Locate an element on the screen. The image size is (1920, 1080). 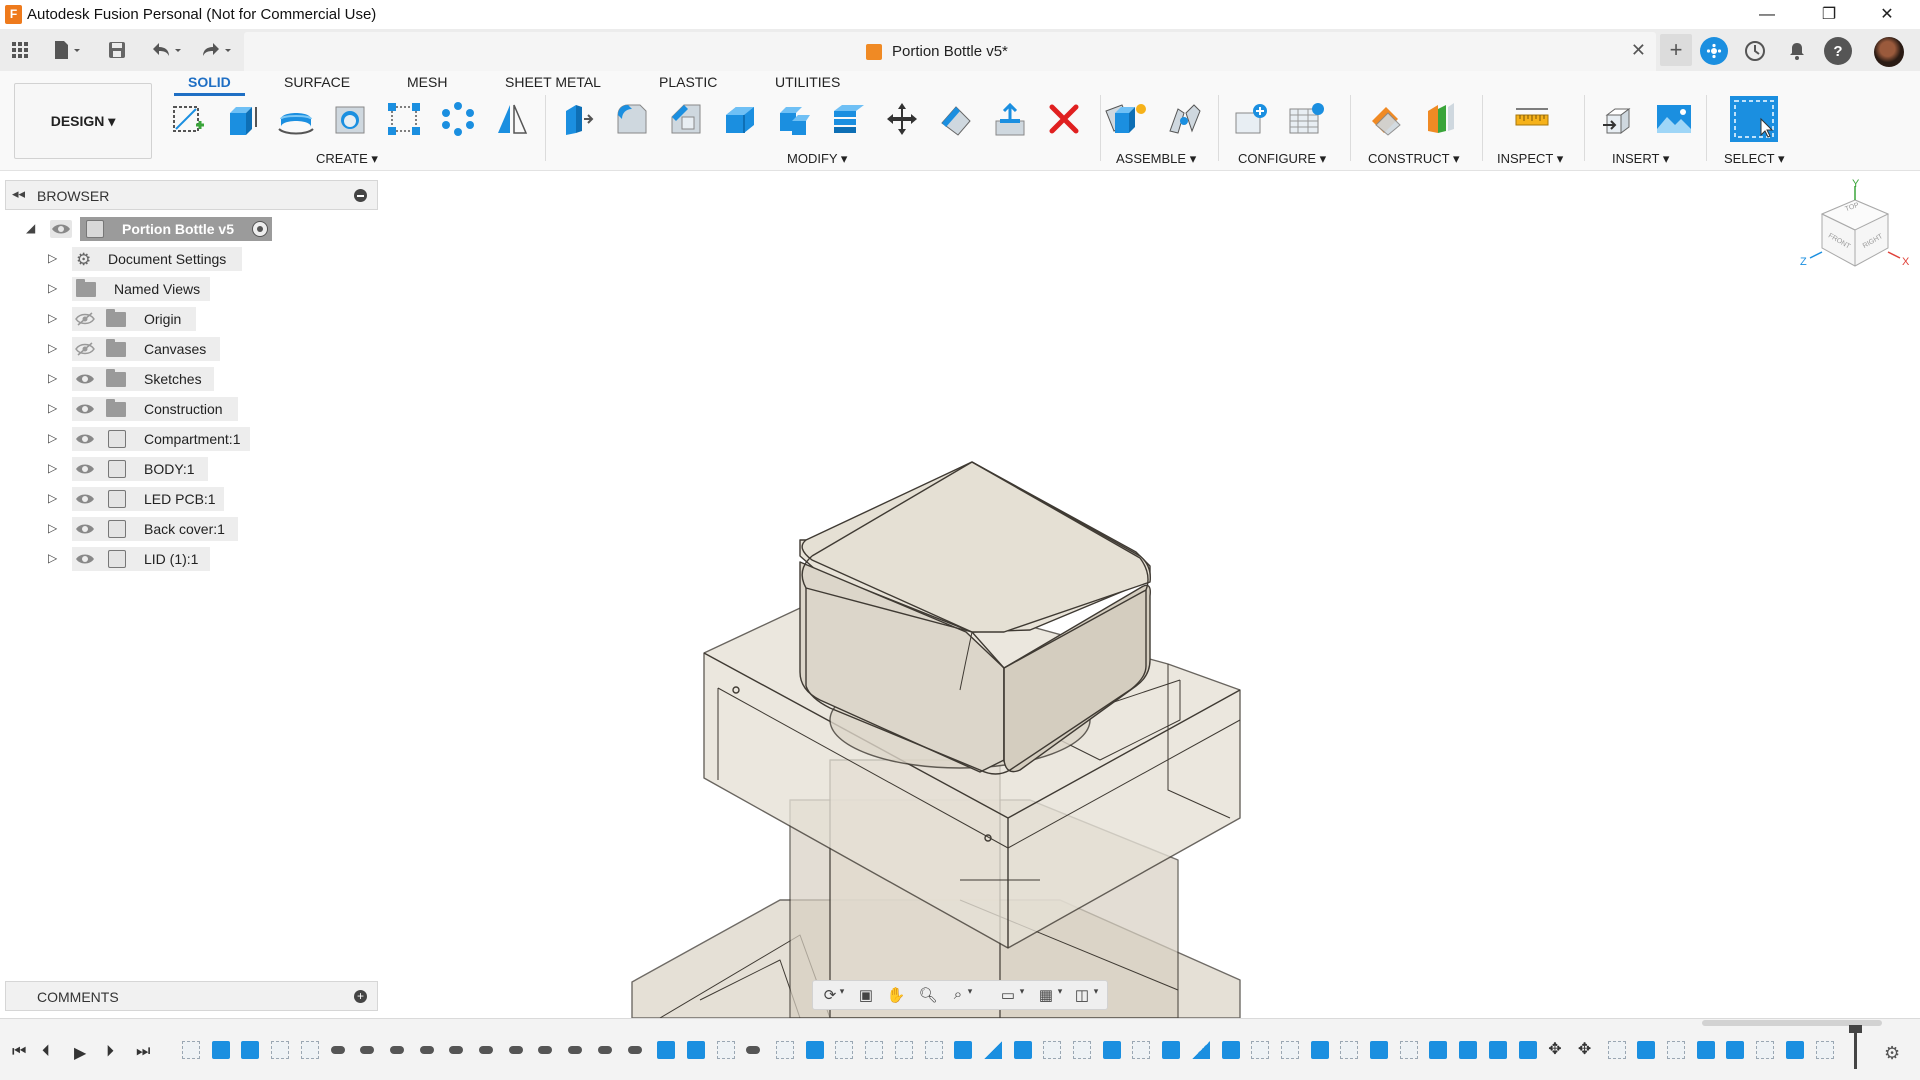
tab-surface: SURFACE is located at coordinates (317, 82).